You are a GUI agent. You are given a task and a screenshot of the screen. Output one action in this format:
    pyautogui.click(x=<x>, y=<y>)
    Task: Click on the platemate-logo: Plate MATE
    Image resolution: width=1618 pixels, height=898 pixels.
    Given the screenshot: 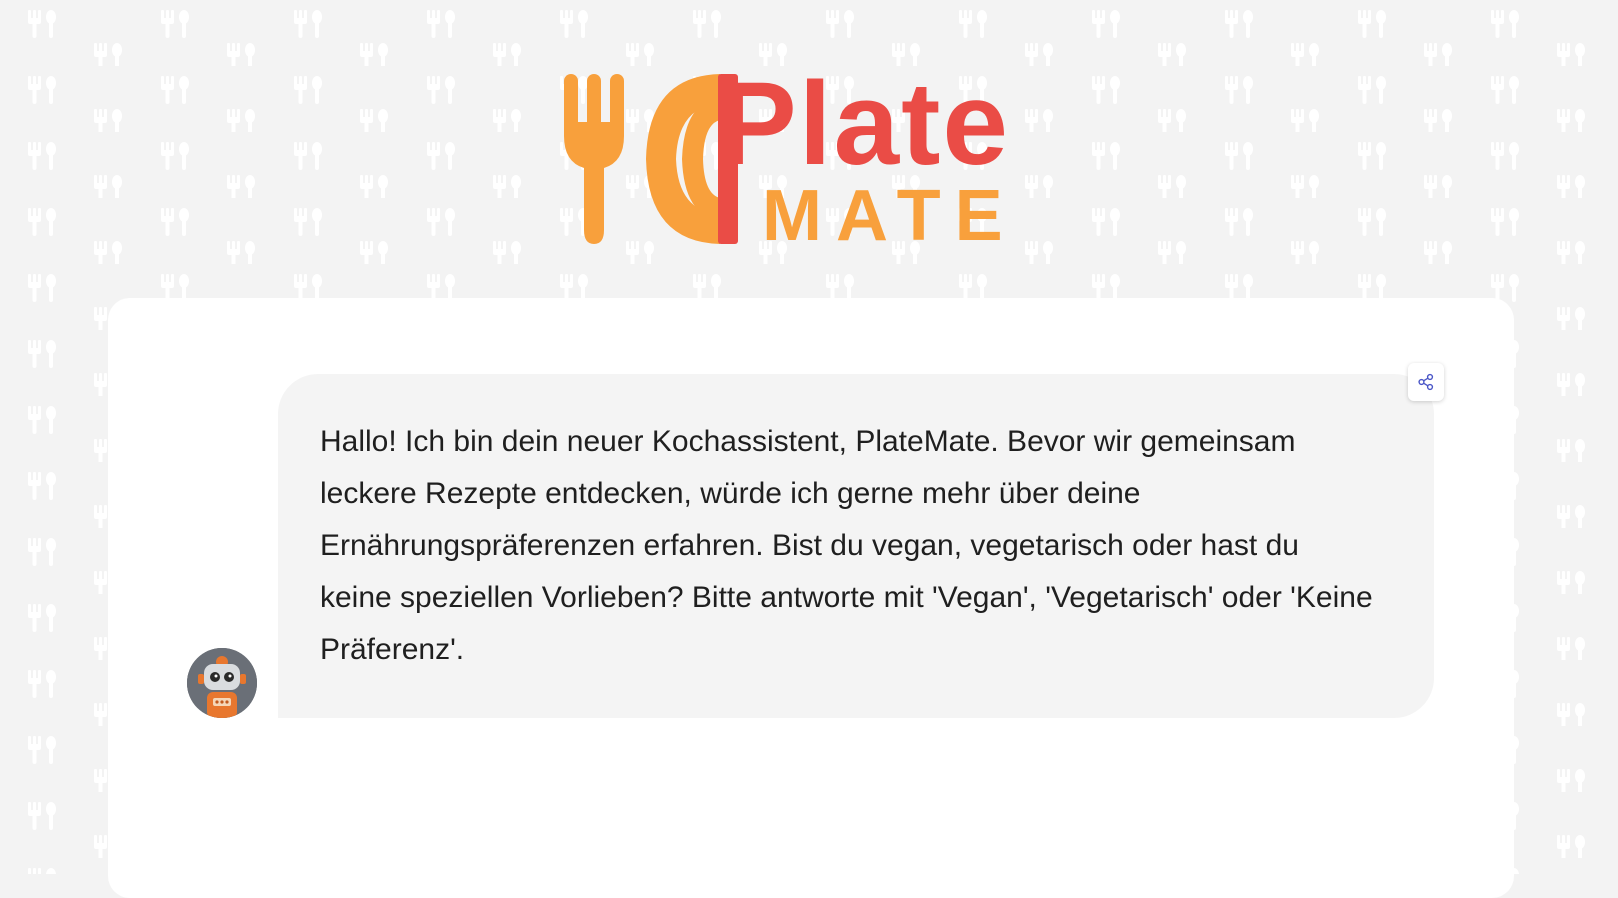 What is the action you would take?
    pyautogui.click(x=800, y=157)
    